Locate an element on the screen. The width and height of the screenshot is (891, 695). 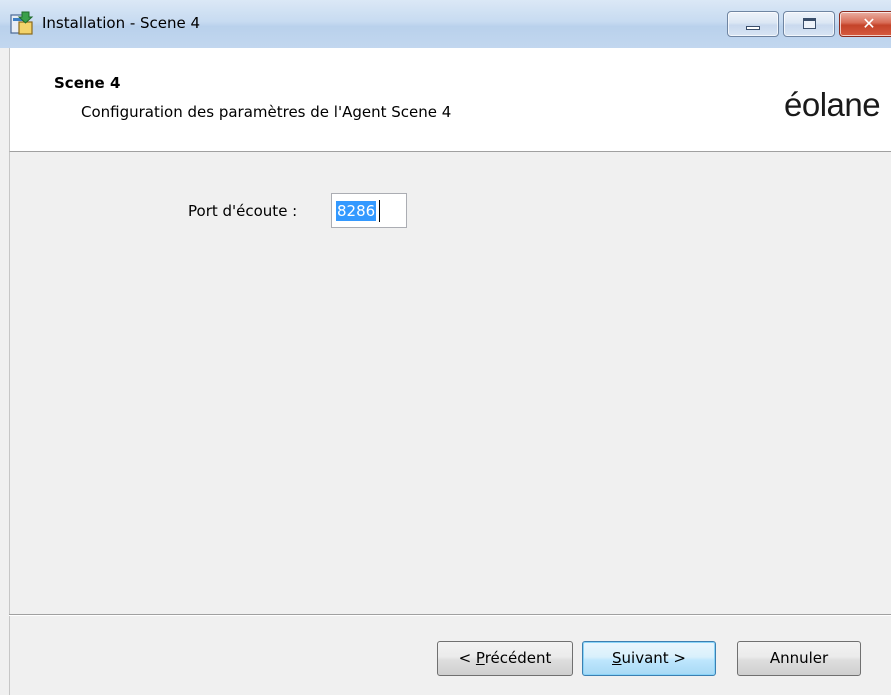
next-button-label: uivant > is located at coordinates (653, 658).